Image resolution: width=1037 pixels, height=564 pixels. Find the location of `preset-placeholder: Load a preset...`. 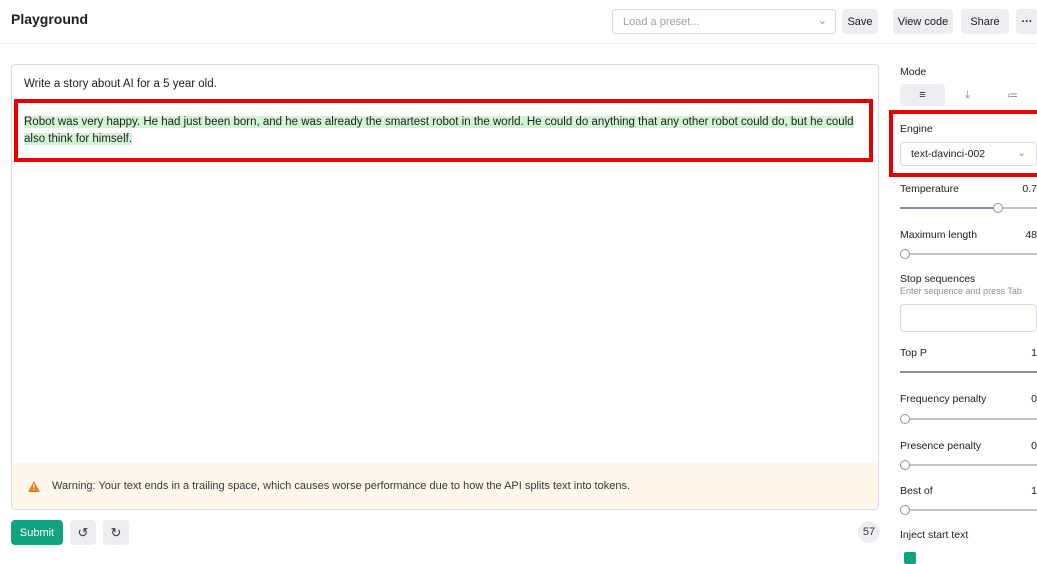

preset-placeholder: Load a preset... is located at coordinates (661, 22).